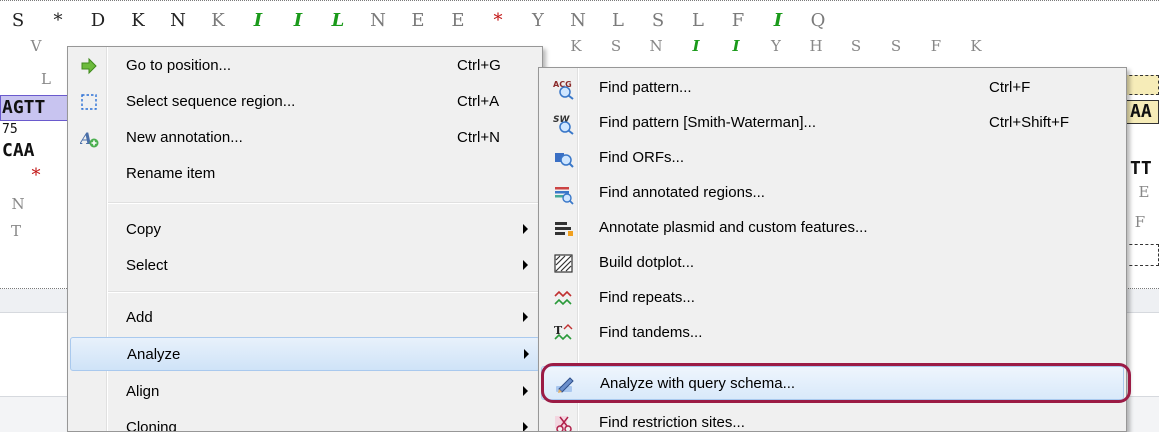 This screenshot has width=1159, height=432. I want to click on menu-item-select: Select, so click(305, 266).